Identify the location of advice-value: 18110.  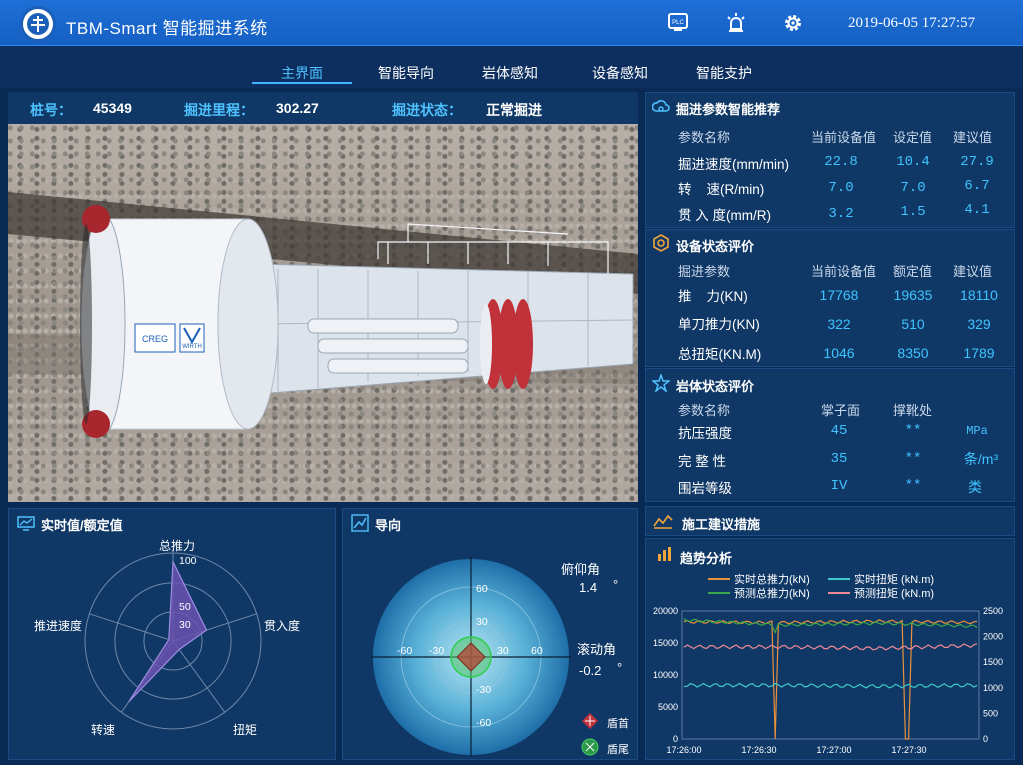
(979, 295).